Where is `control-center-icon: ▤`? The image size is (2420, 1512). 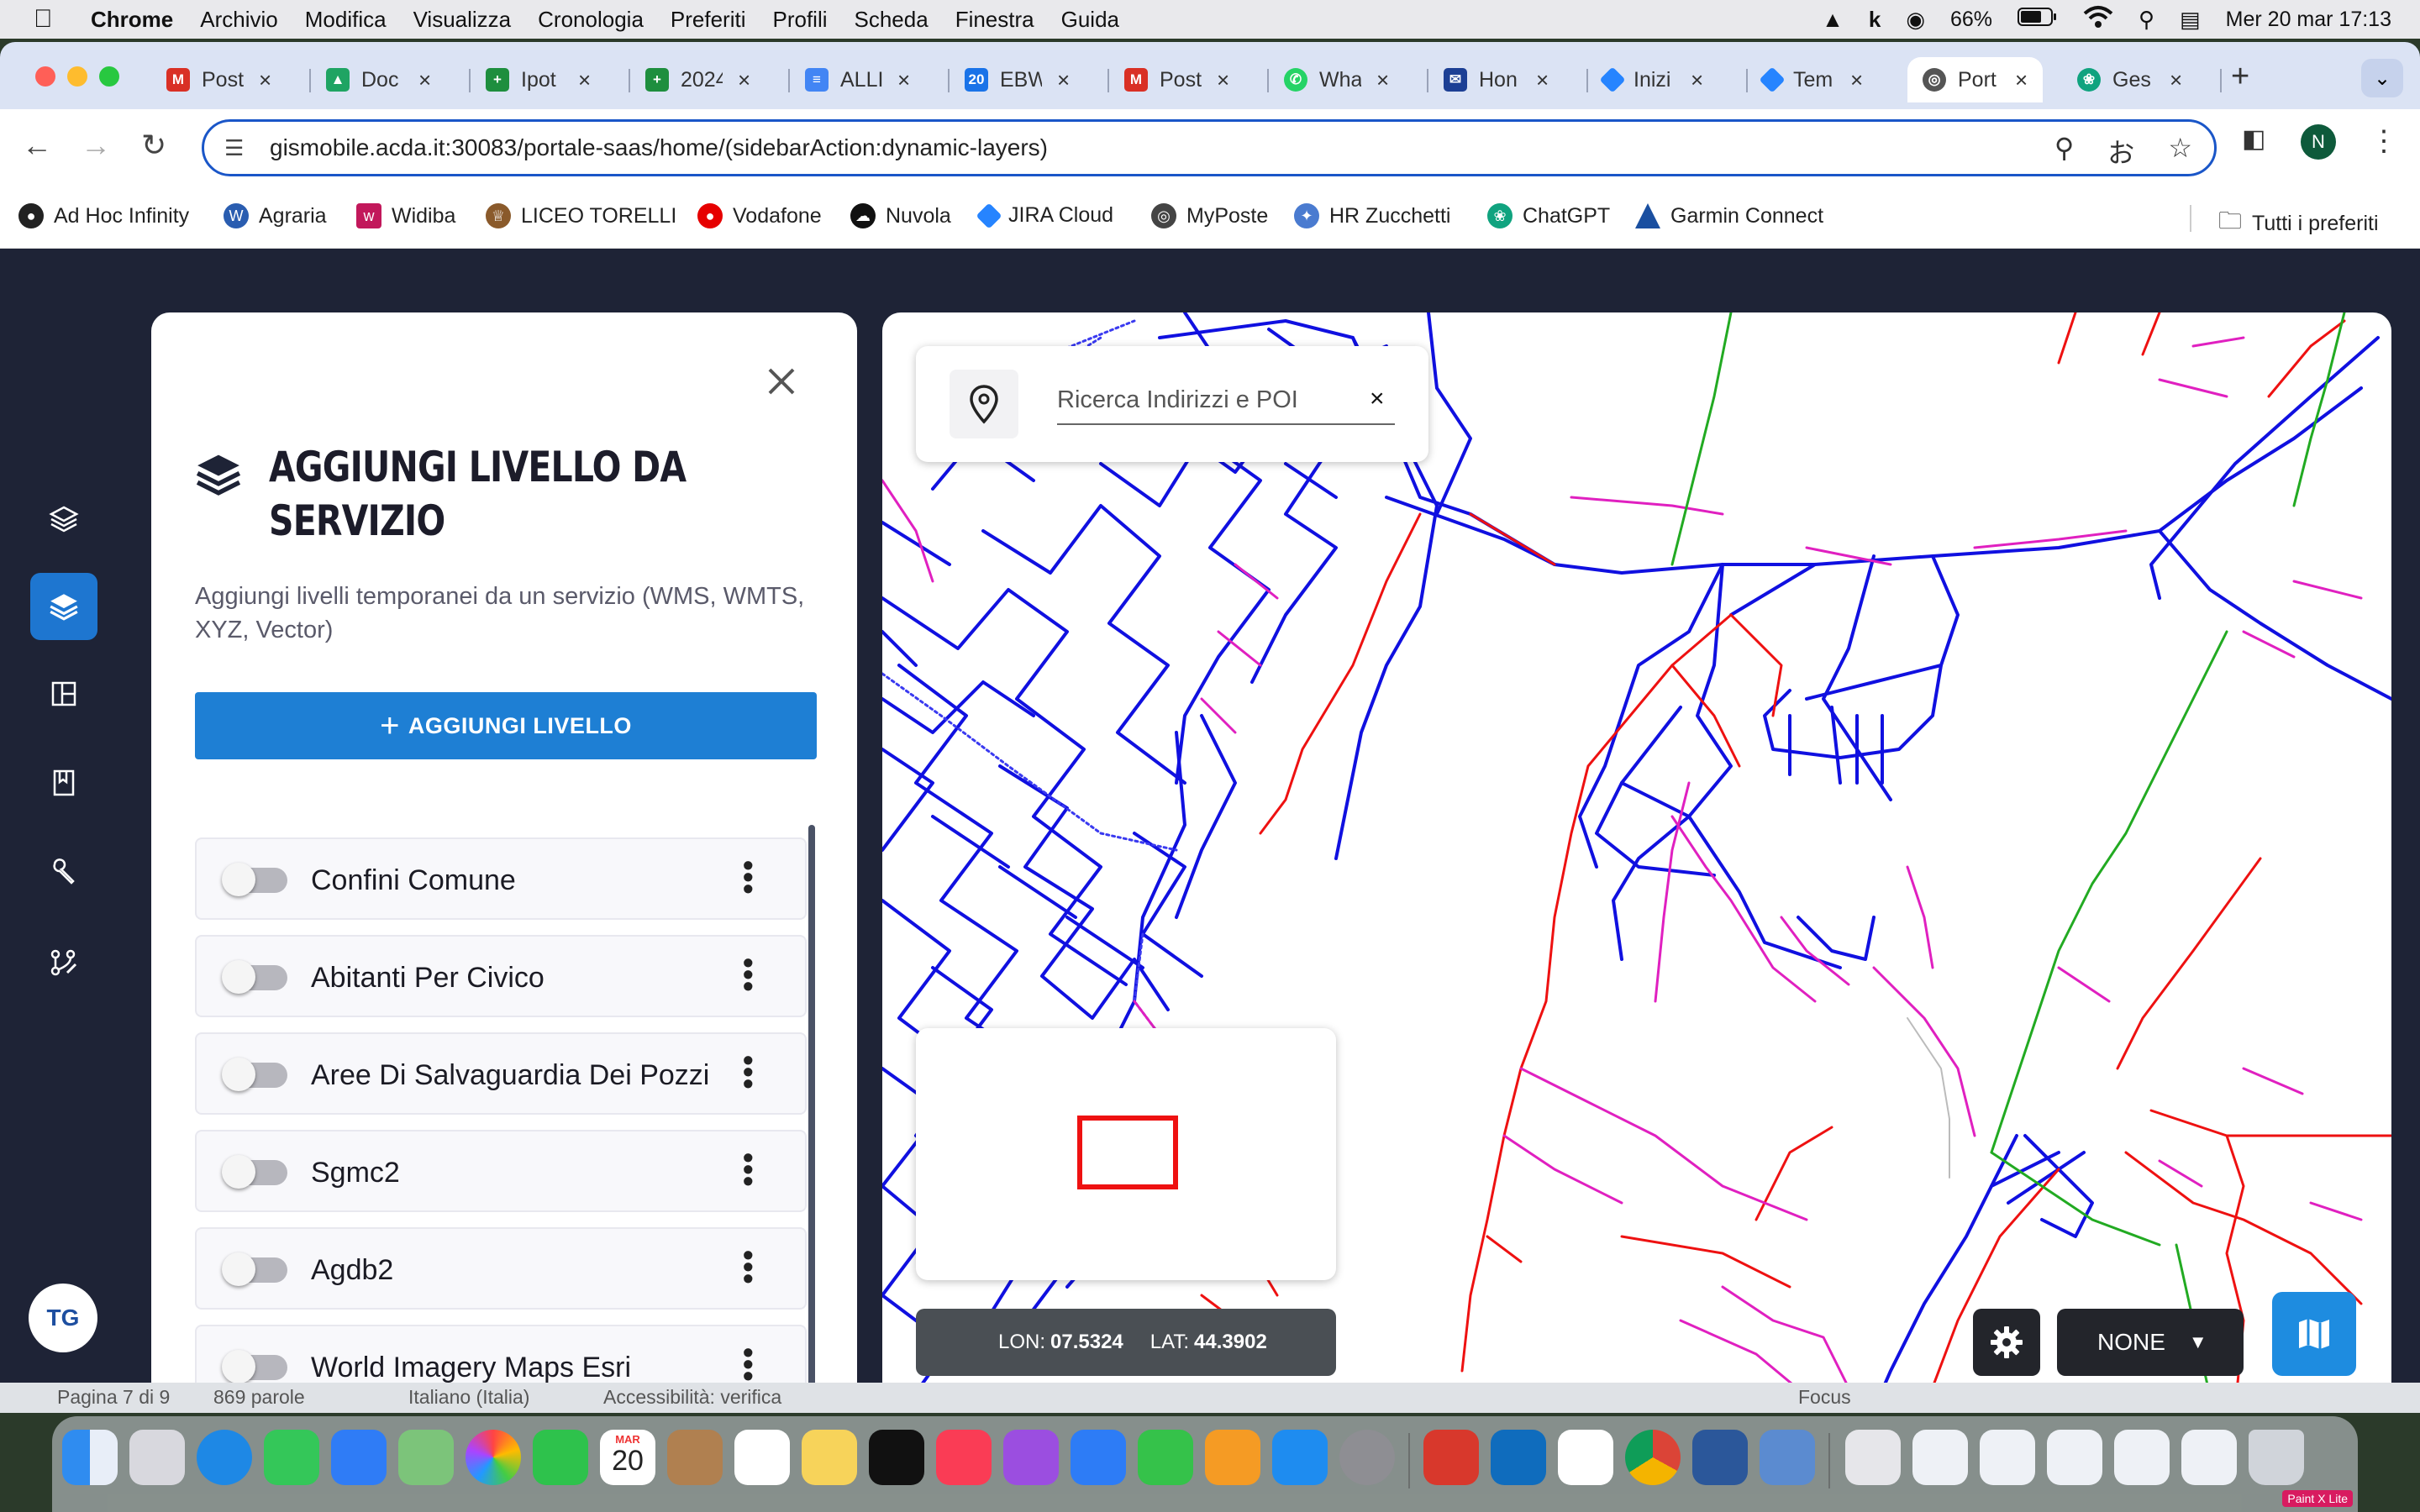 control-center-icon: ▤ is located at coordinates (2190, 20).